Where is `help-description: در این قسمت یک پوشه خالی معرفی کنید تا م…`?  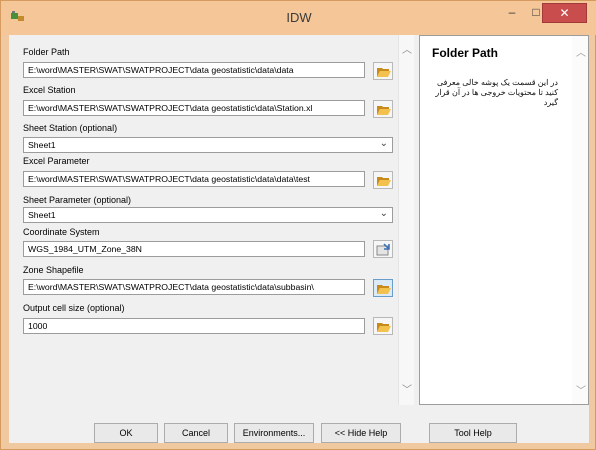
help-description: در این قسمت یک پوشه خالی معرفی کنید تا م… is located at coordinates (496, 92).